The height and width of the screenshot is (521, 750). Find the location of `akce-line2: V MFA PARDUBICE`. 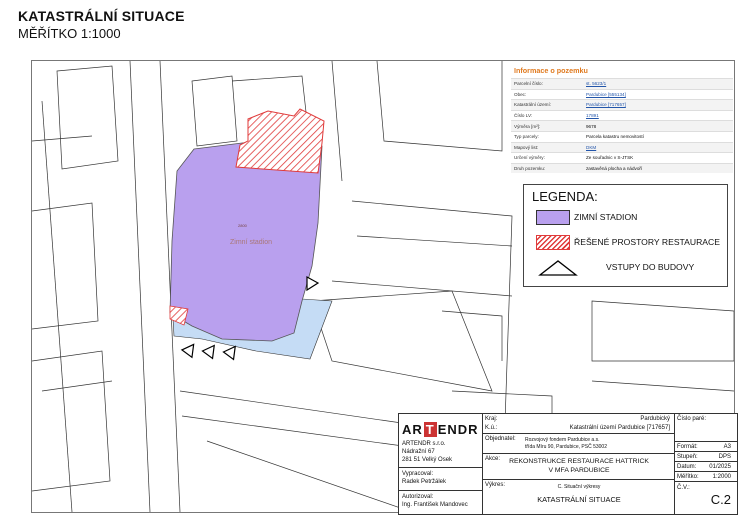

akce-line2: V MFA PARDUBICE is located at coordinates (579, 470).